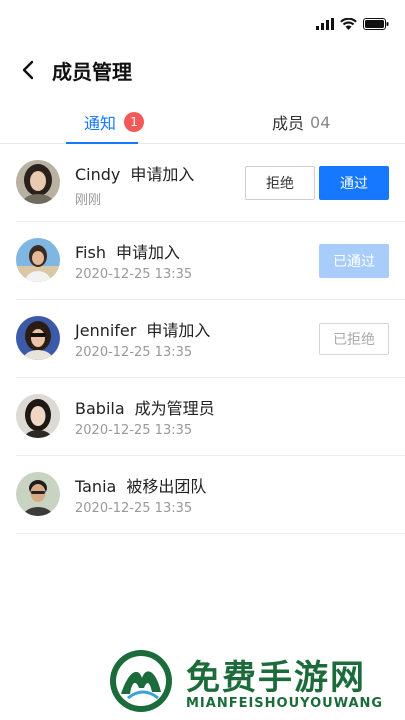  Describe the element at coordinates (100, 123) in the screenshot. I see `tab-notifications-label: 通知` at that location.